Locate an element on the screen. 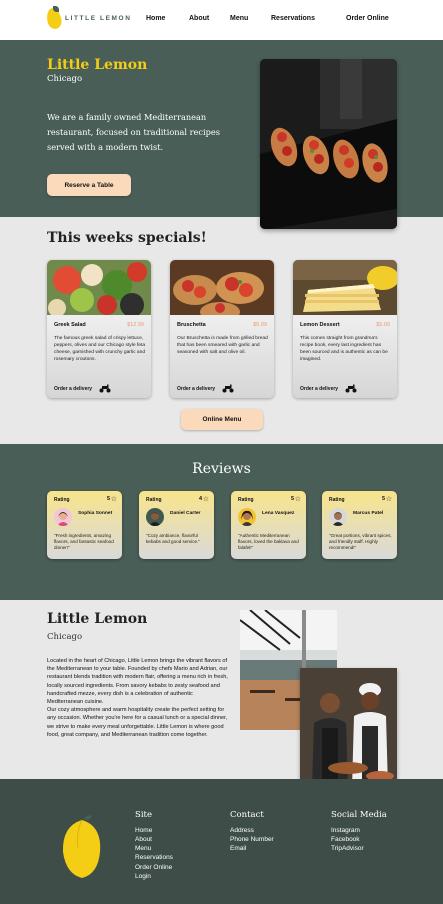 The width and height of the screenshot is (443, 904). footer-link-facebook: Facebook is located at coordinates (345, 839).